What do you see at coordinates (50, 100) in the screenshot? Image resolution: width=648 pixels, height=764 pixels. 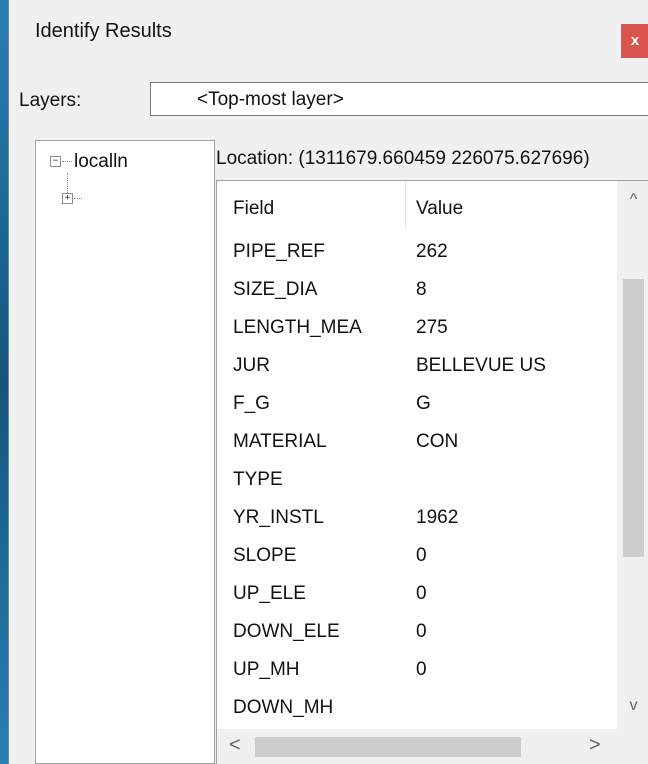 I see `layers-label: Layers:` at bounding box center [50, 100].